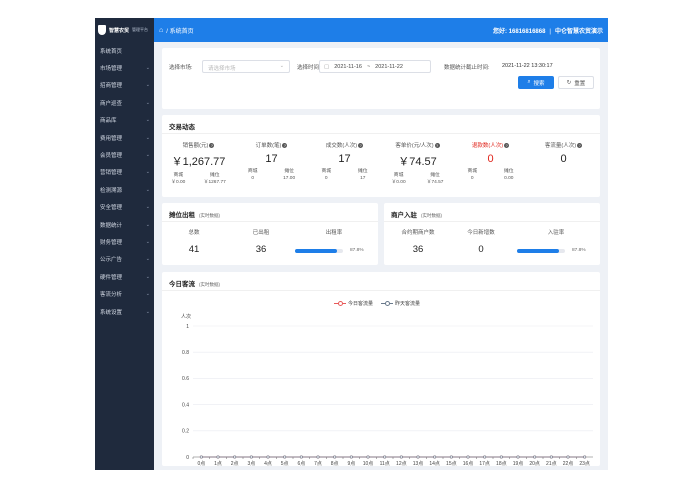 The width and height of the screenshot is (700, 494). Describe the element at coordinates (563, 159) in the screenshot. I see `stat-value: 0` at that location.